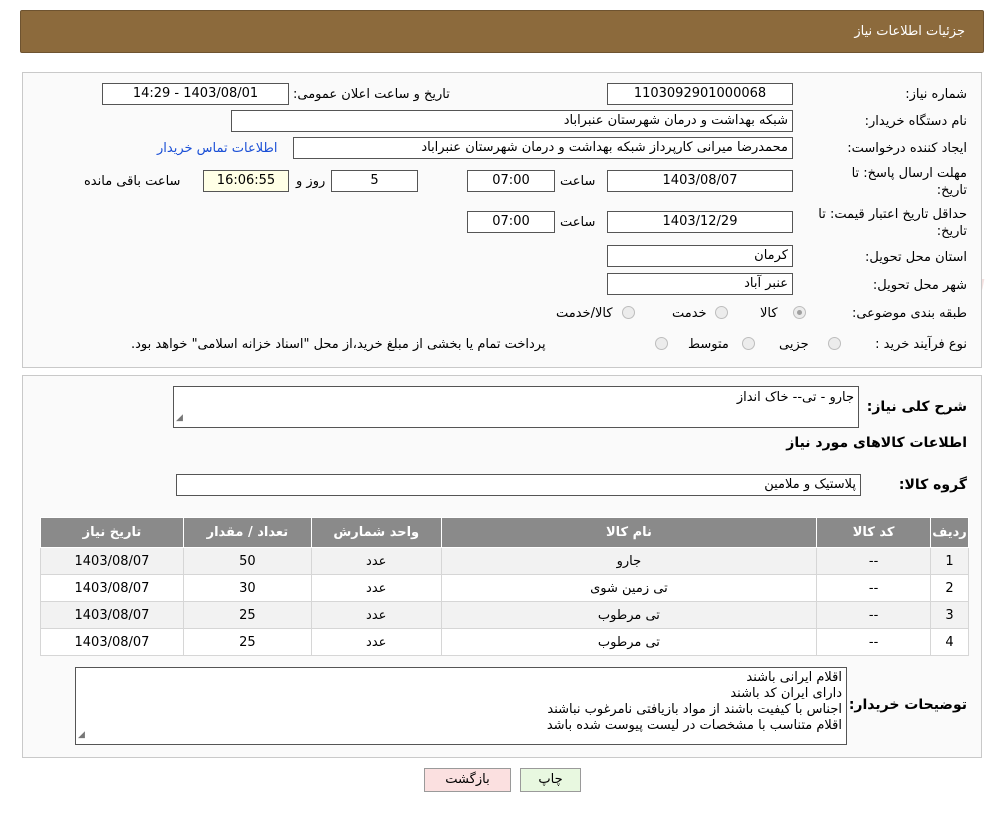 The height and width of the screenshot is (813, 985). What do you see at coordinates (909, 31) in the screenshot?
I see `page-title: جزئیات اطلاعات نیاز` at bounding box center [909, 31].